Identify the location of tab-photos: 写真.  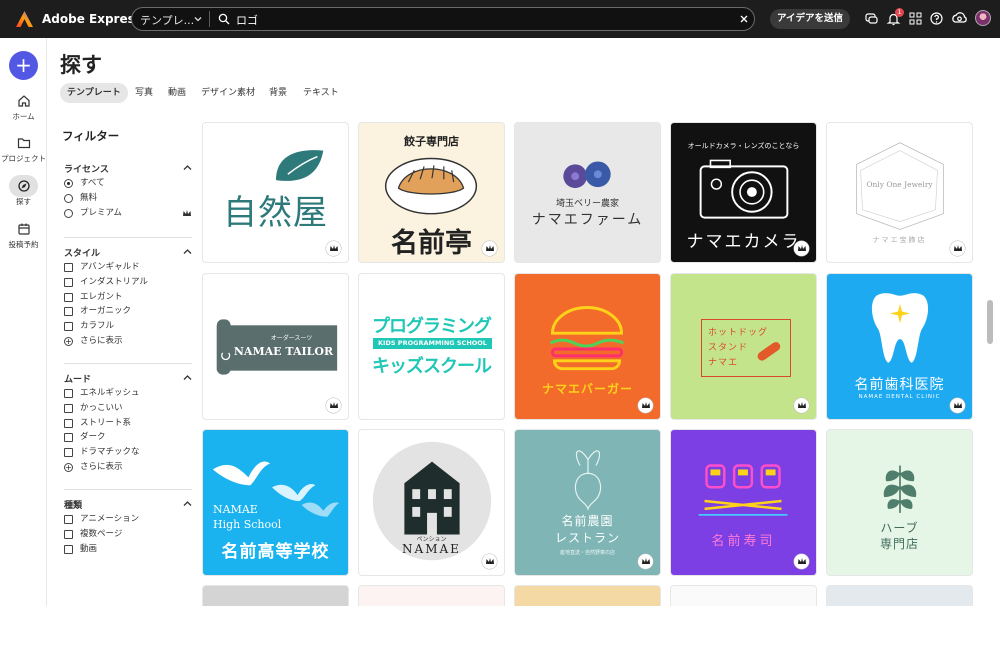
(144, 93).